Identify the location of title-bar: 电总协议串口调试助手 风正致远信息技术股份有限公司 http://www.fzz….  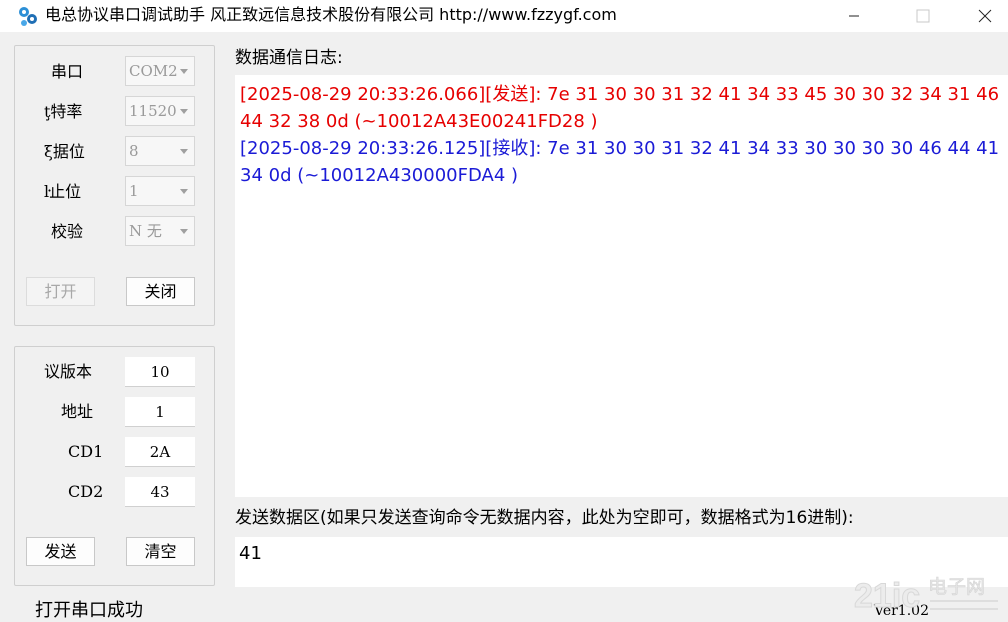
(504, 16).